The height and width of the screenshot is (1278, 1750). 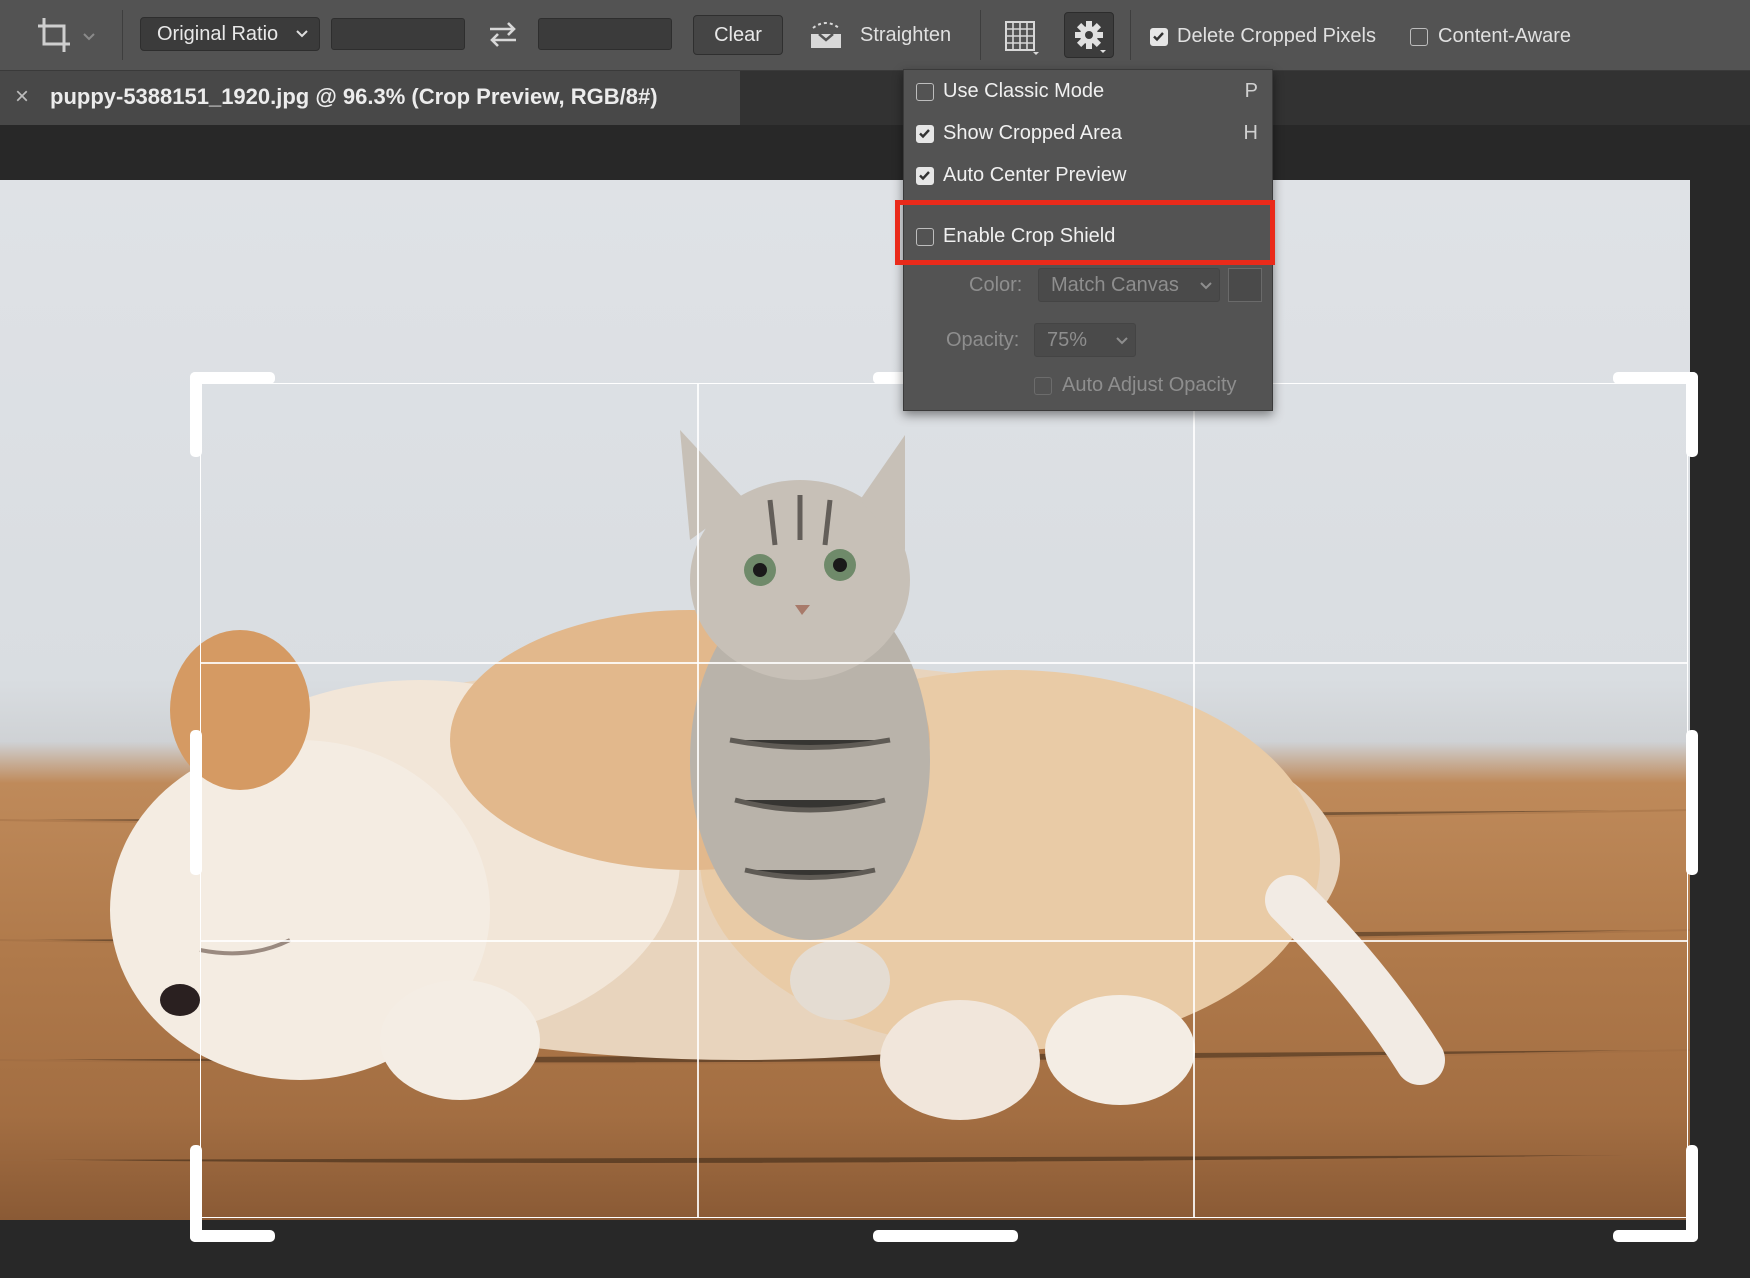 What do you see at coordinates (1024, 91) in the screenshot?
I see `use-classic-mode-label: Use Classic Mode` at bounding box center [1024, 91].